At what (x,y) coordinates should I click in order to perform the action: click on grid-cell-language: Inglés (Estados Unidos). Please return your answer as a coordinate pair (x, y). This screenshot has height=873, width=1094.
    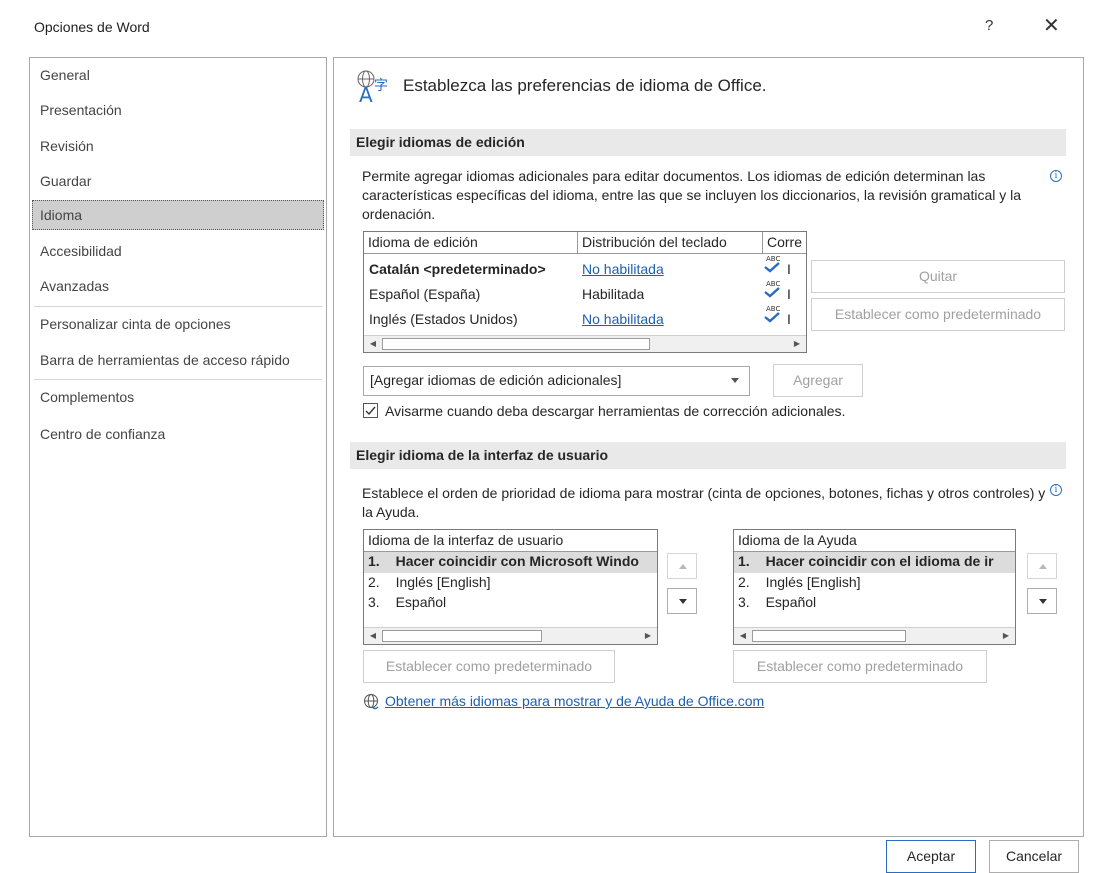
    Looking at the image, I should click on (443, 319).